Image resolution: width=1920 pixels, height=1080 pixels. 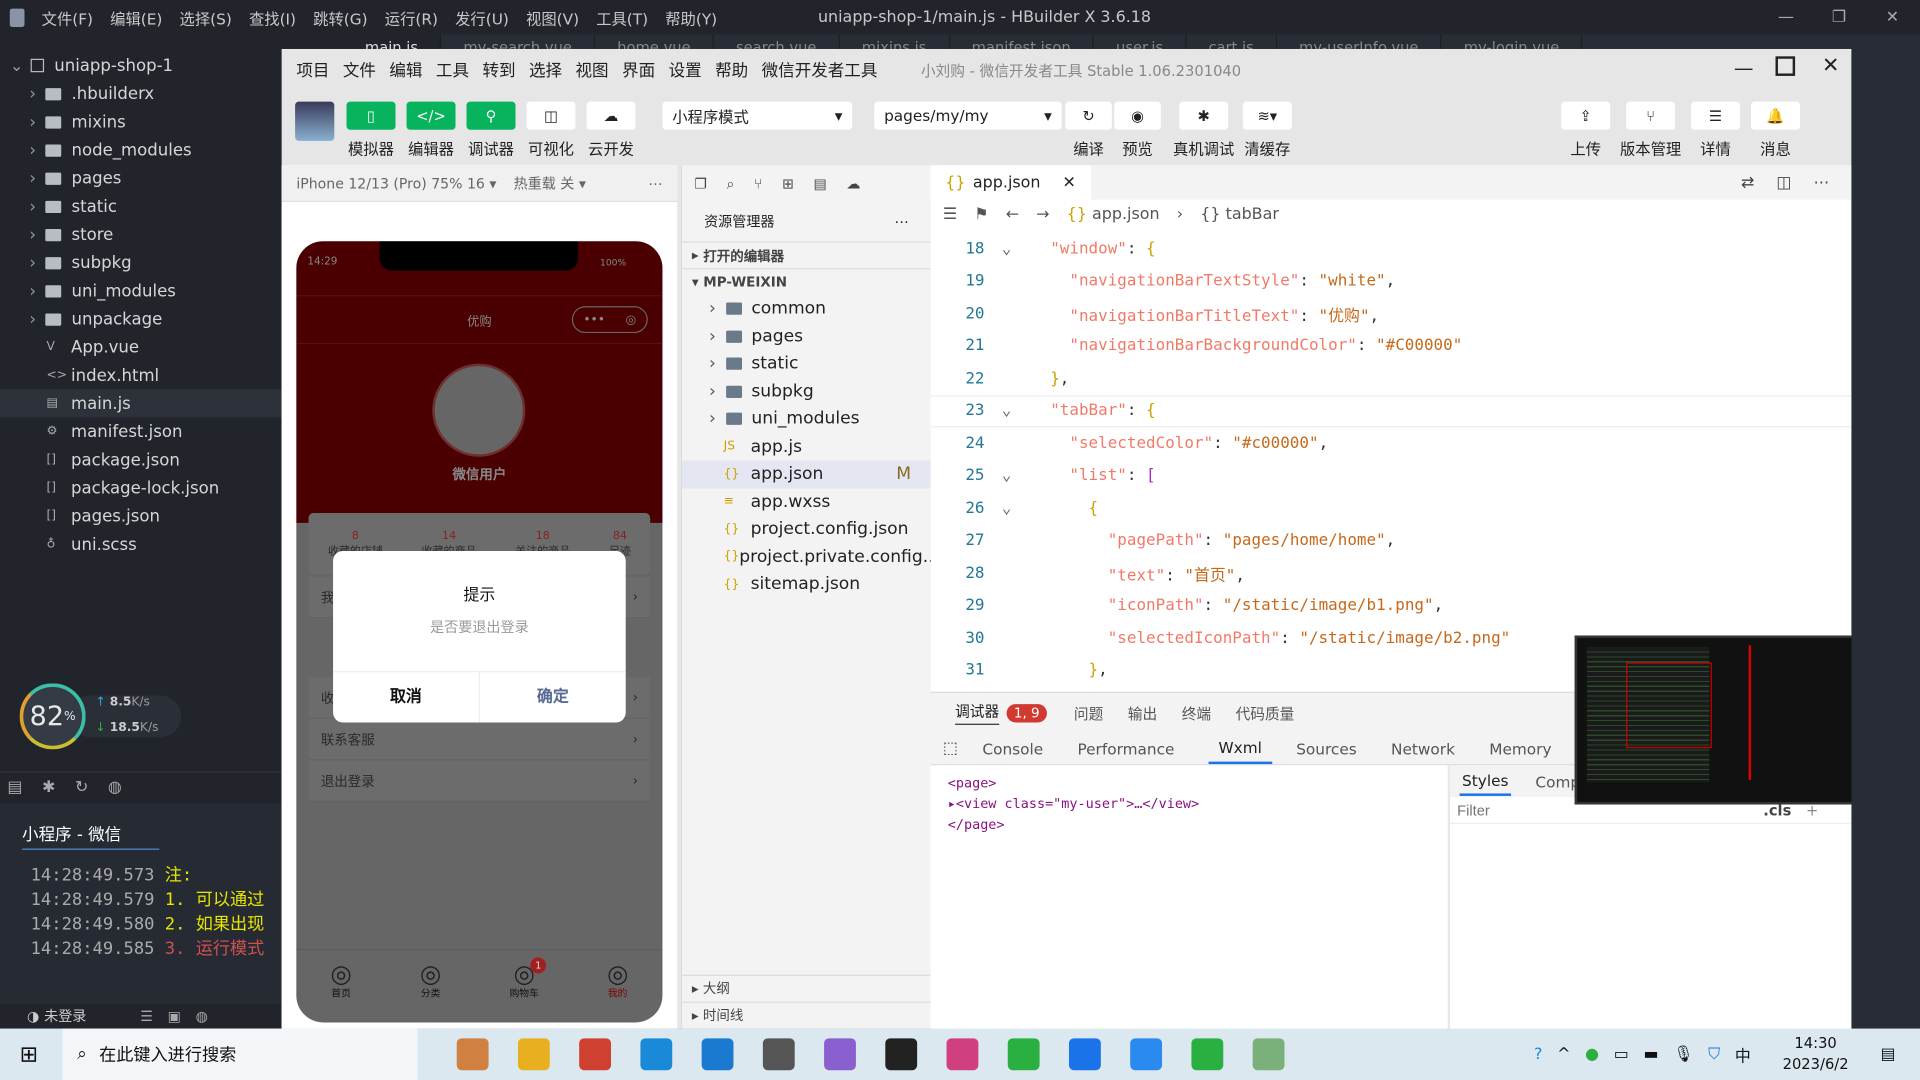 I want to click on microphone-icon: 🎙, so click(x=1683, y=1054).